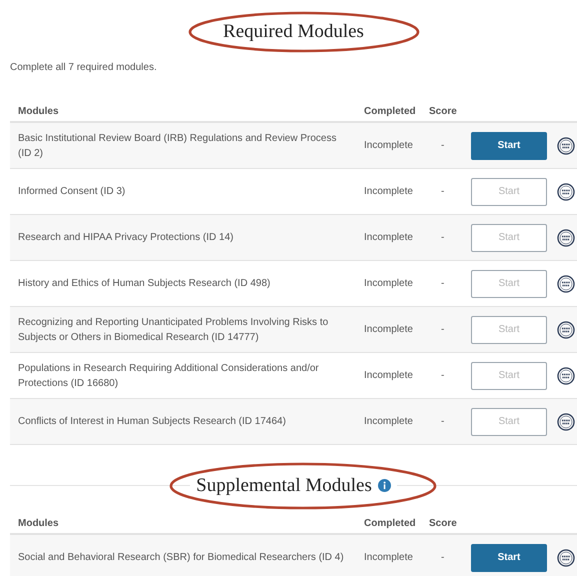  Describe the element at coordinates (168, 375) in the screenshot. I see `module-name: Populations in Research Requiring Additional Considerations and/or Protections (ID 16680)` at that location.